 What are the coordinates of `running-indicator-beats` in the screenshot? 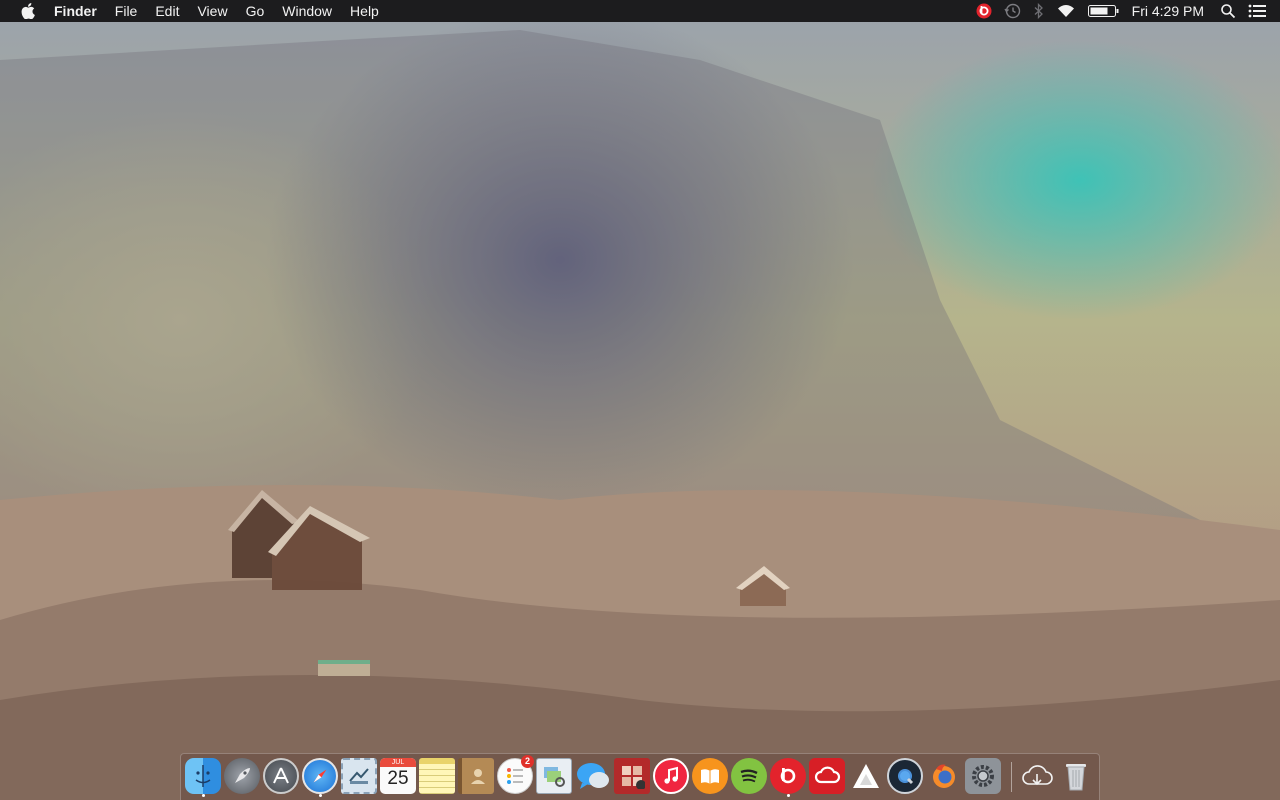 It's located at (788, 795).